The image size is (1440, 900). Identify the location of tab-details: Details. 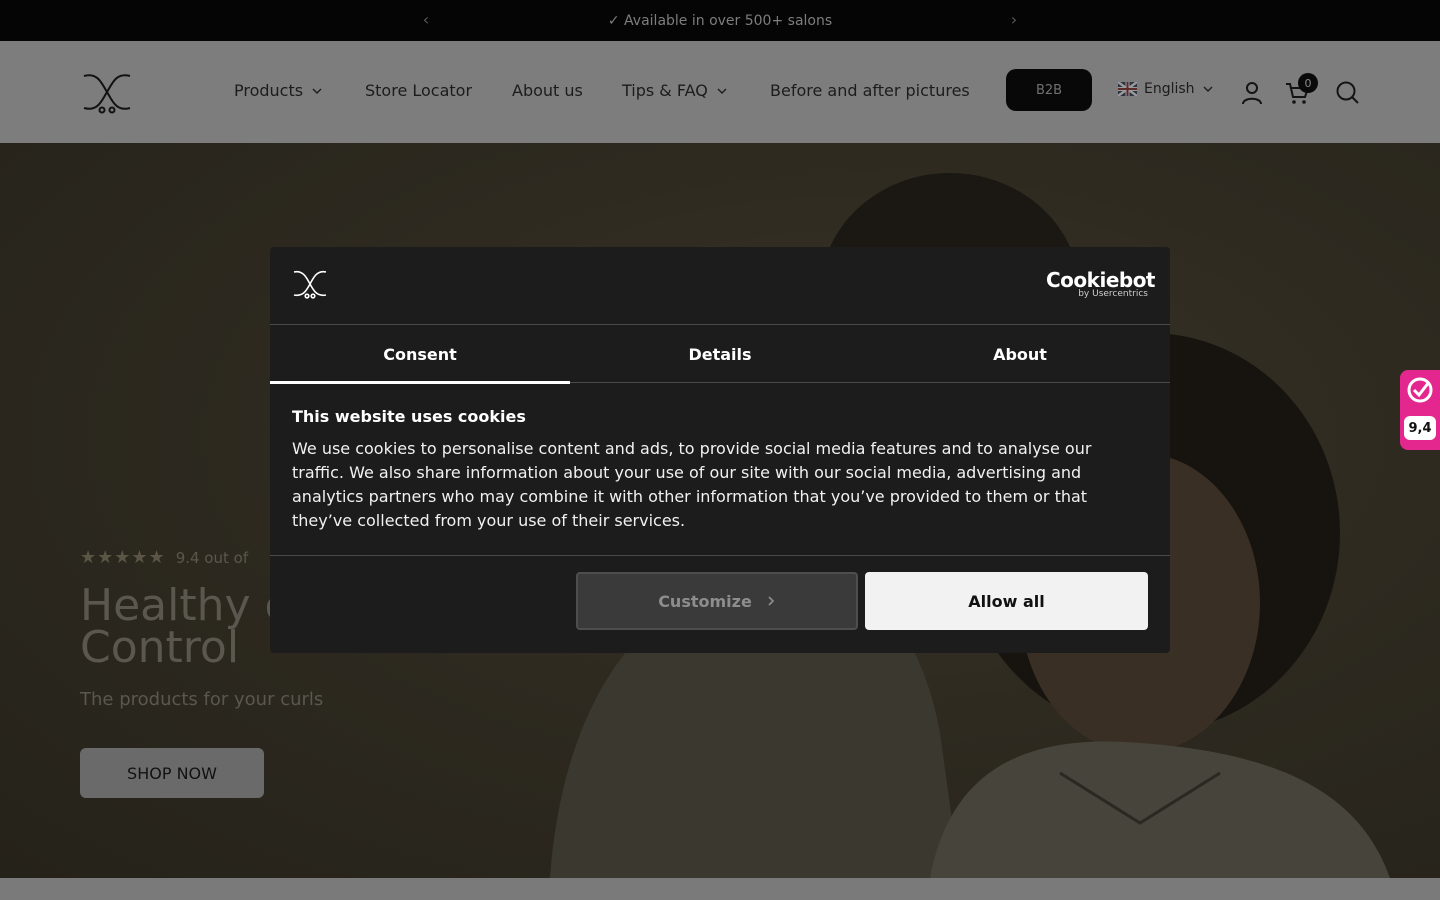
(720, 354).